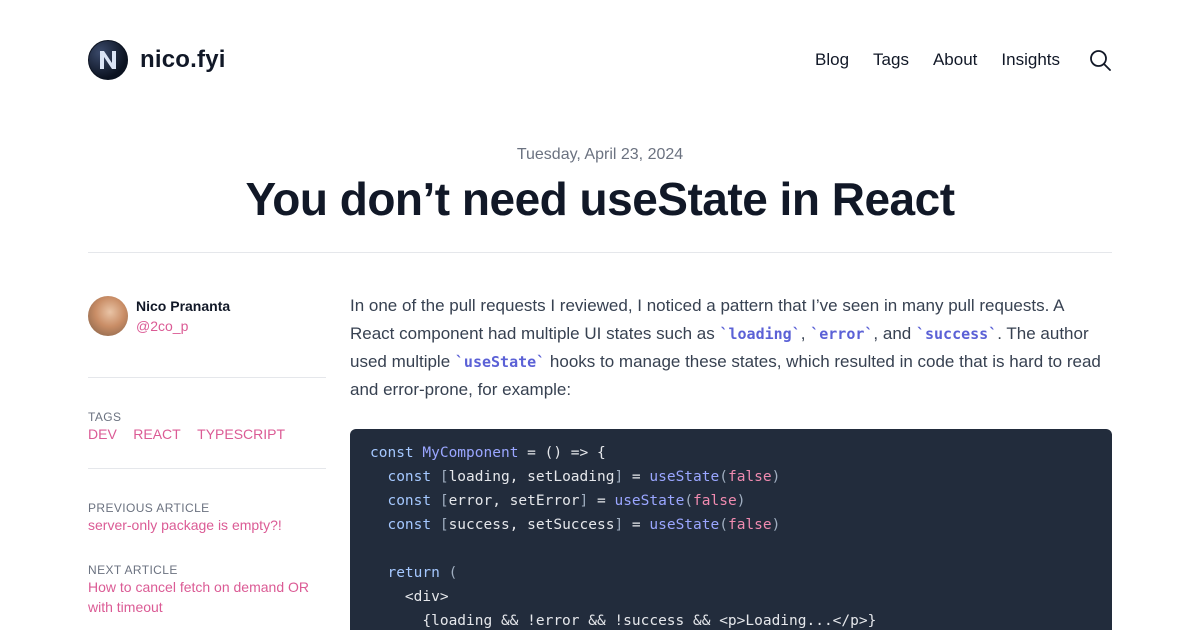 The height and width of the screenshot is (630, 1200). Describe the element at coordinates (241, 434) in the screenshot. I see `tag-typescript: TYPESCRIPT` at that location.